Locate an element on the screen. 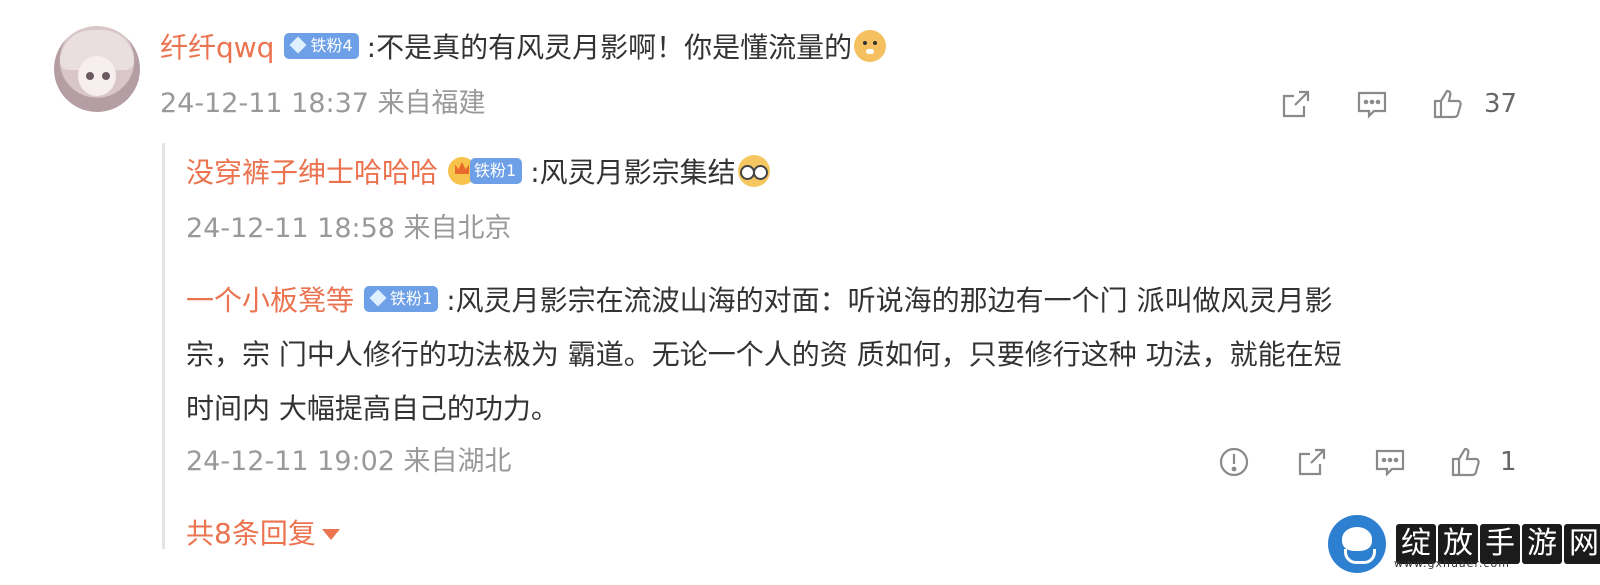 This screenshot has height=585, width=1600. reply-header: 没穿裤子绅士哈哈哈 铁粉1 :风灵月影宗集结 is located at coordinates (478, 173).